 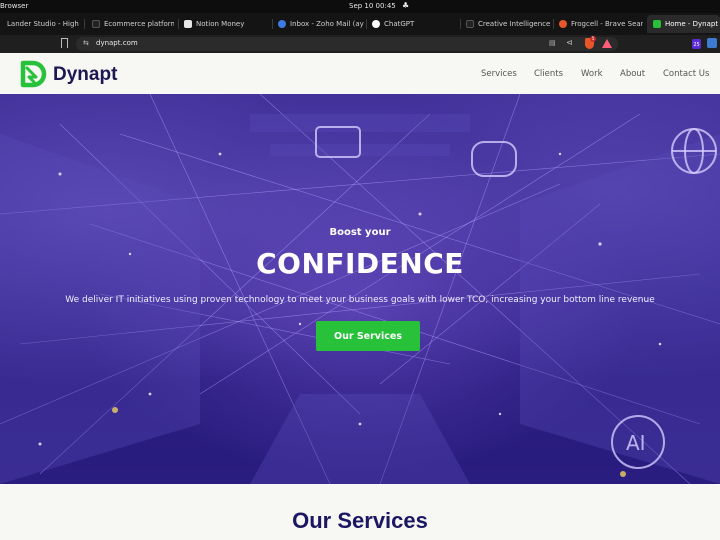 I want to click on os-top-bar: Browser Sep 10 00:45 ♣, so click(x=360, y=6).